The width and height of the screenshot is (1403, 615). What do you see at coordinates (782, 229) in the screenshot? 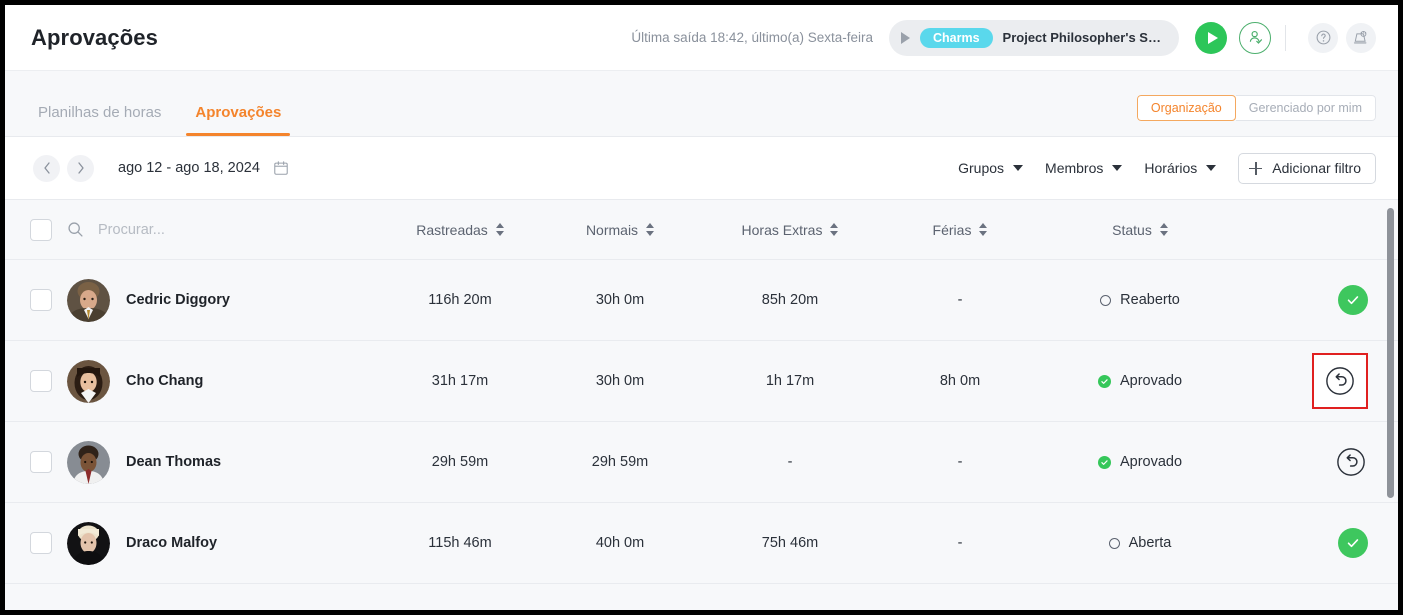
I see `column-header-overtime-label: Horas Extras` at bounding box center [782, 229].